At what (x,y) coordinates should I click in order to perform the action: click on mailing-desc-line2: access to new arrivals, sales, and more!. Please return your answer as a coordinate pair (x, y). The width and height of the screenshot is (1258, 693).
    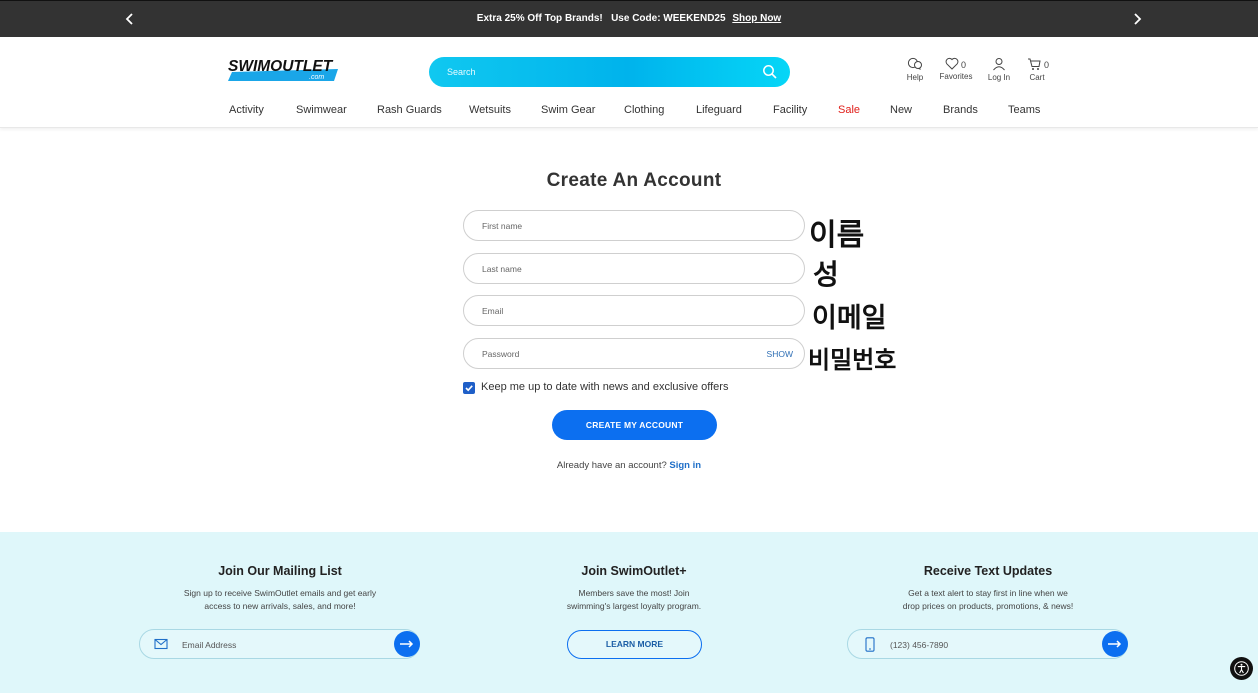
    Looking at the image, I should click on (280, 606).